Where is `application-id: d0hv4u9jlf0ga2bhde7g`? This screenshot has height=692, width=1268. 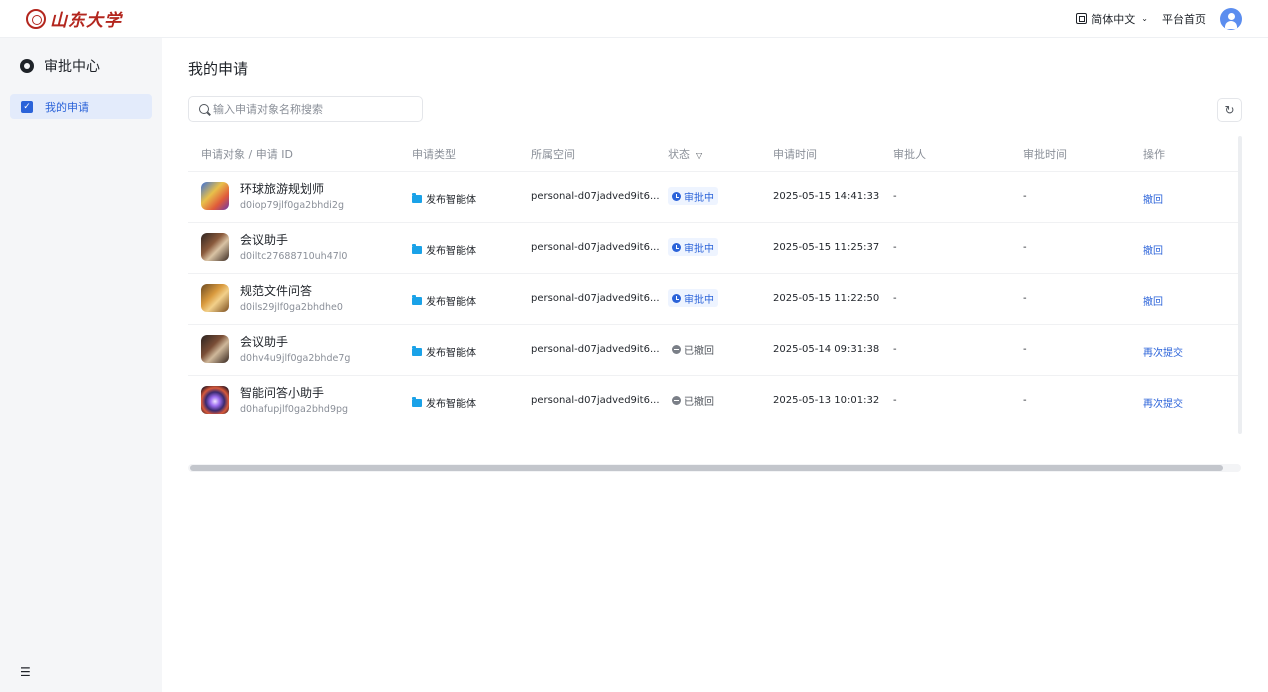
application-id: d0hv4u9jlf0ga2bhde7g is located at coordinates (295, 358).